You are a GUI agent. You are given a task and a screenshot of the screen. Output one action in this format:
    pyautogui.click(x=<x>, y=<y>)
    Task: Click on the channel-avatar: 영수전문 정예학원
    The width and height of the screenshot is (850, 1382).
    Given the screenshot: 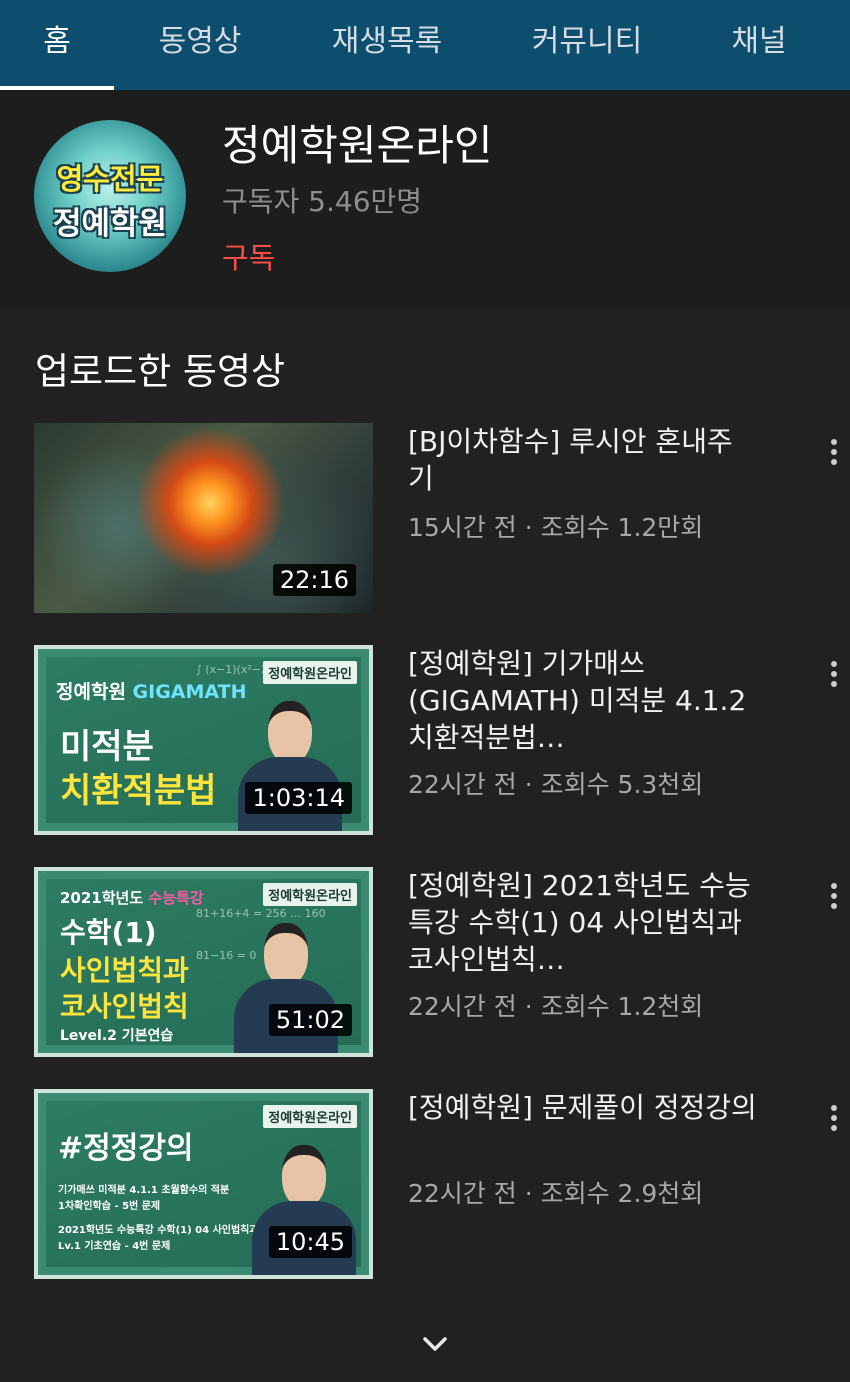 What is the action you would take?
    pyautogui.click(x=110, y=196)
    